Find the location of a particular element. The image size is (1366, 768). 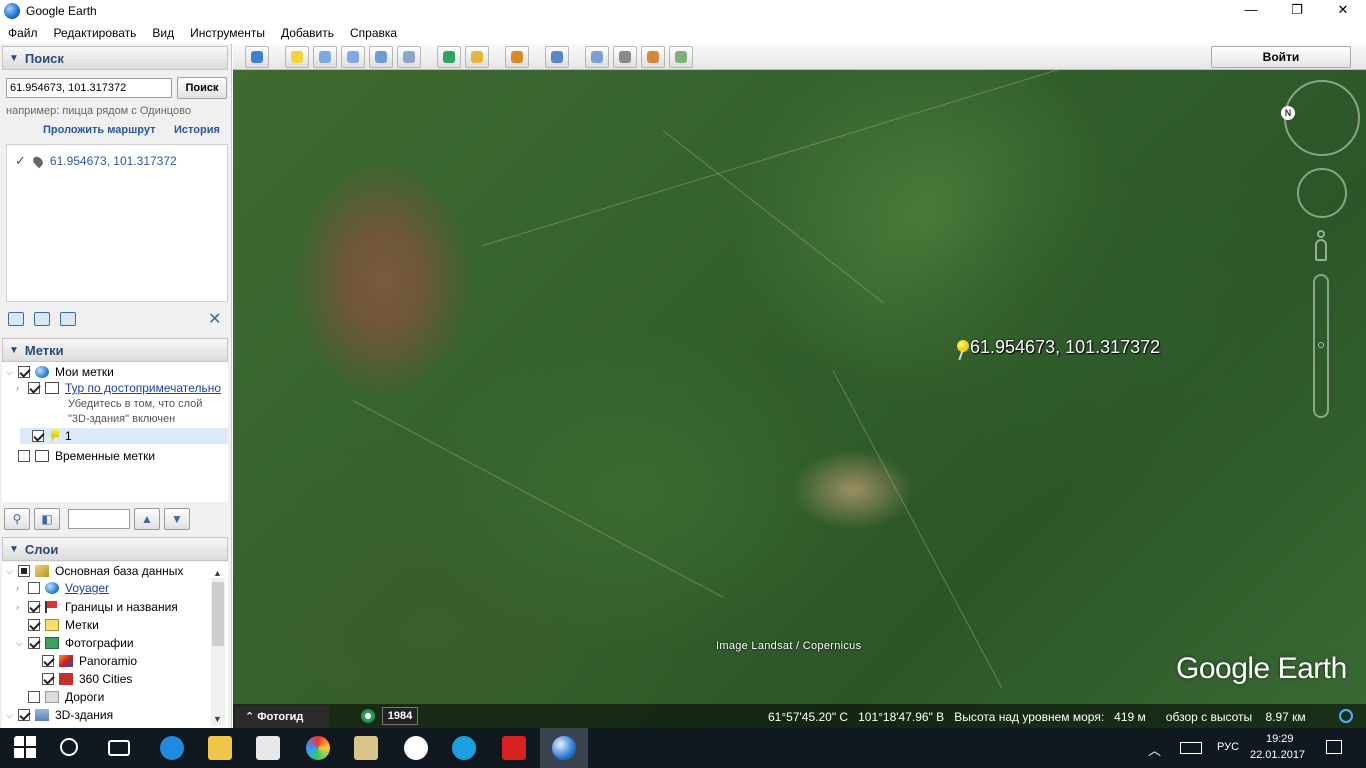

placemark-label: 61.954673, 101.317372 is located at coordinates (1065, 347).